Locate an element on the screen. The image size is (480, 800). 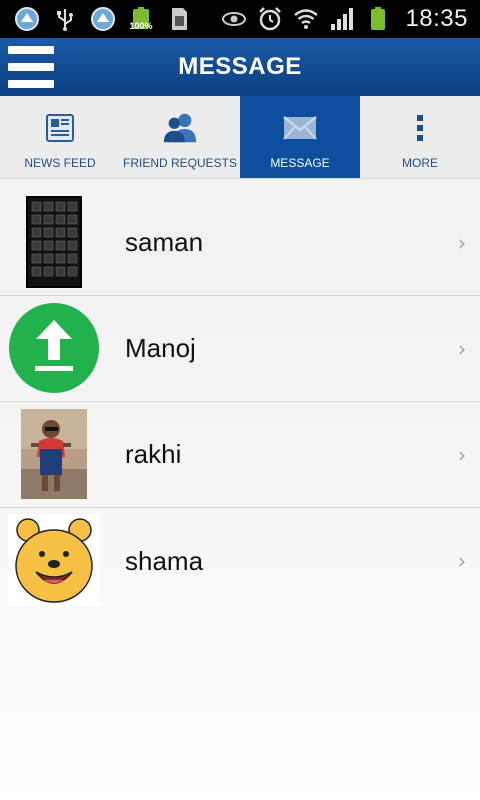
list-item-manoj: Manoj › is located at coordinates (240, 349).